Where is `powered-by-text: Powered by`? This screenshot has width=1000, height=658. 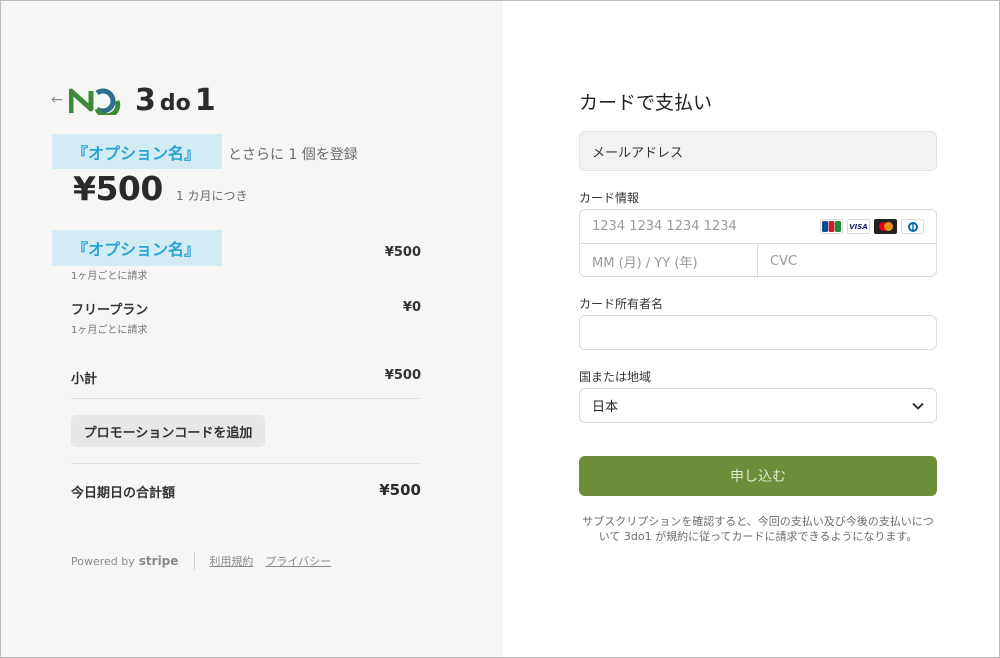 powered-by-text: Powered by is located at coordinates (103, 561).